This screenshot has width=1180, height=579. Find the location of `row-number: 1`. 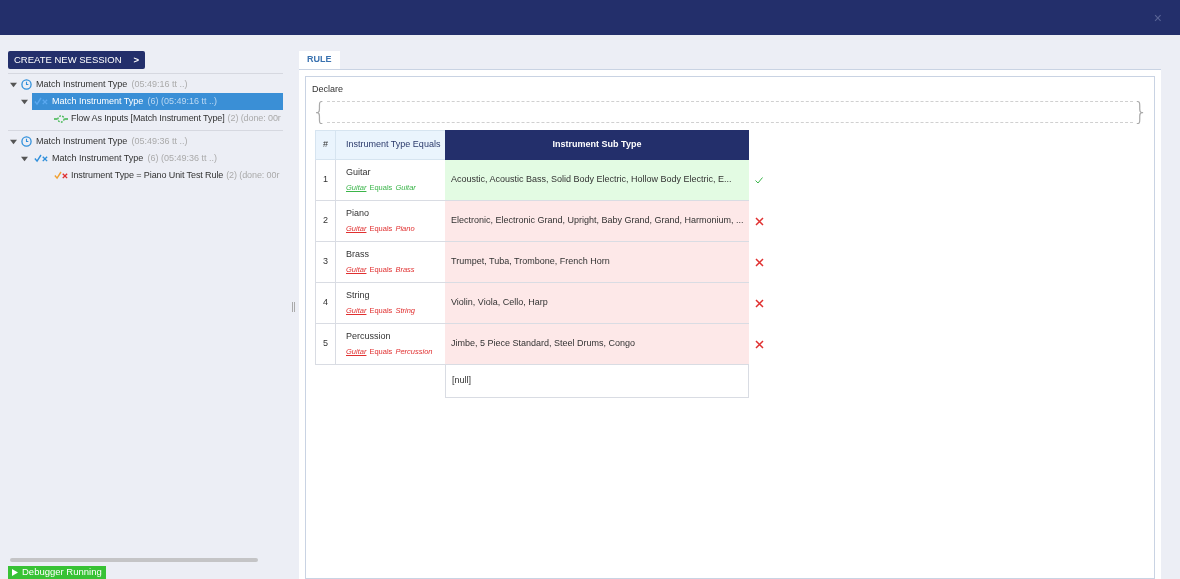

row-number: 1 is located at coordinates (325, 180).